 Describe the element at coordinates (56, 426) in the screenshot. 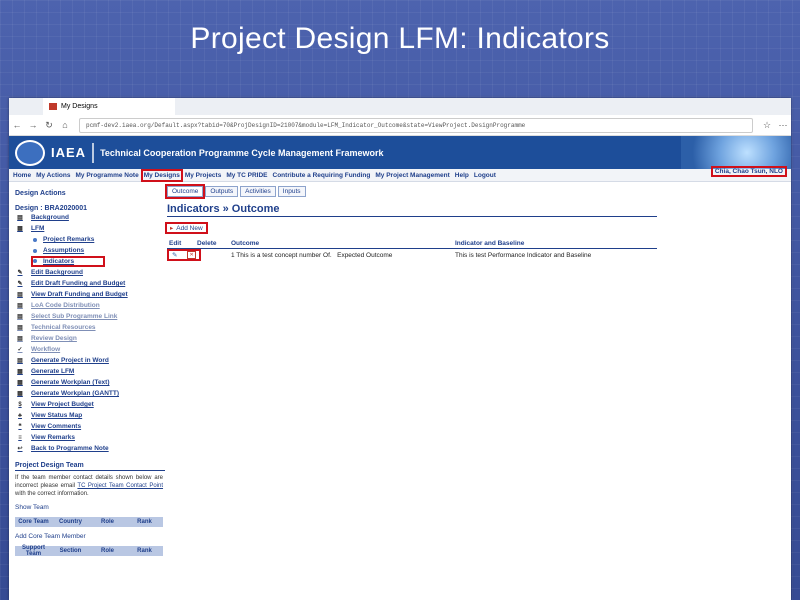

I see `action-label: View Comments` at that location.